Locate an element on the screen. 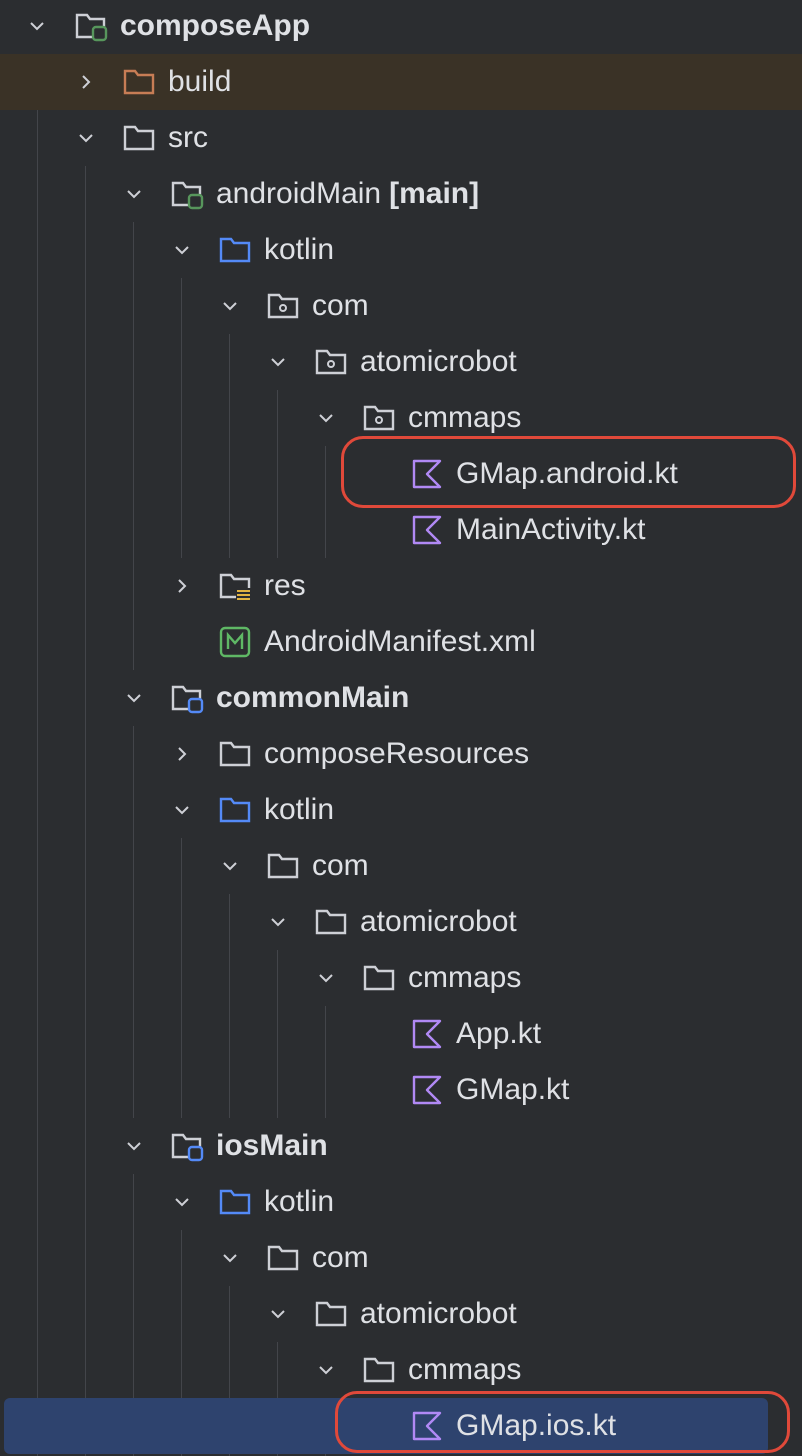 The height and width of the screenshot is (1456, 802). source-set-suffix: [main] is located at coordinates (434, 193).